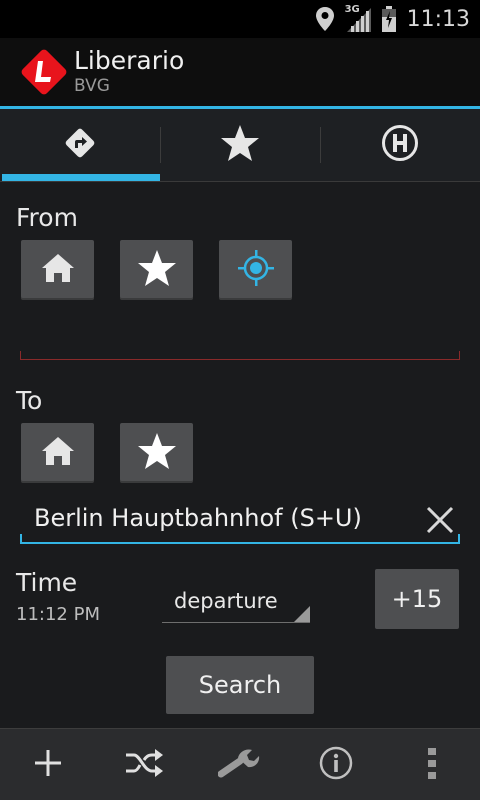 Image resolution: width=480 pixels, height=800 pixels. Describe the element at coordinates (438, 19) in the screenshot. I see `status-time: 11:13` at that location.